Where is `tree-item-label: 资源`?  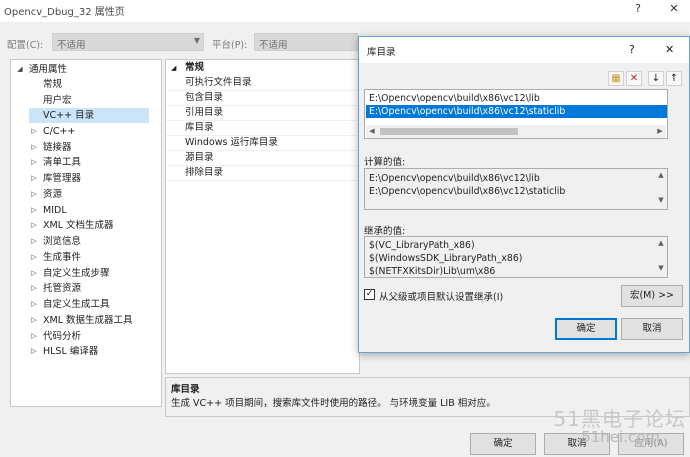
tree-item-label: 资源 is located at coordinates (53, 194).